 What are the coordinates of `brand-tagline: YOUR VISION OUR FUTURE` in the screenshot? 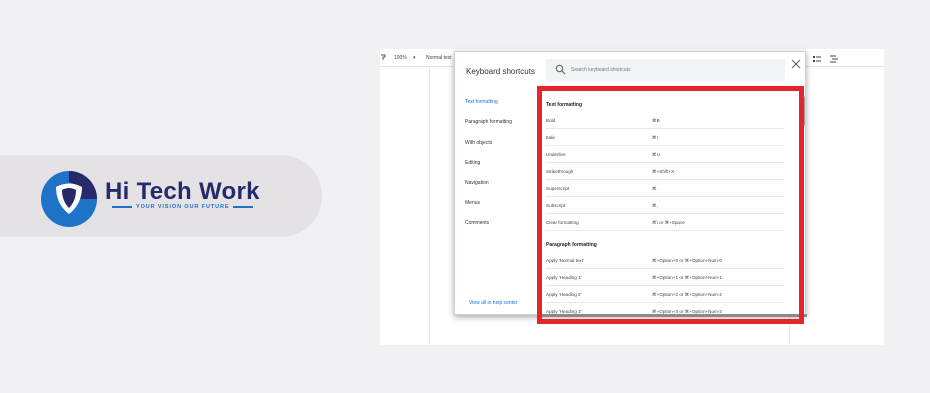 It's located at (183, 207).